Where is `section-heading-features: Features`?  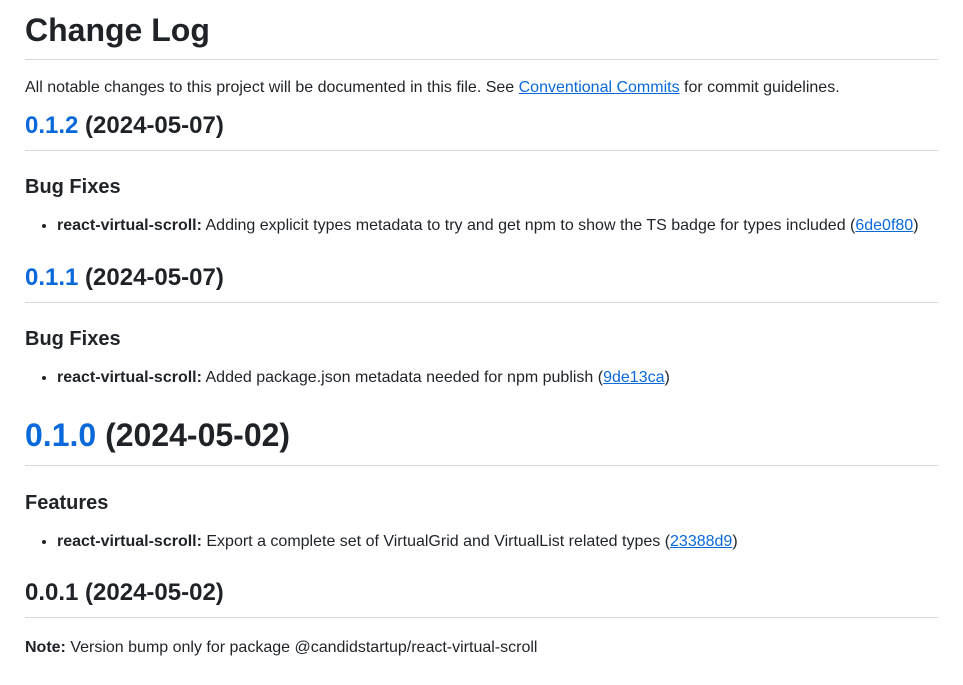 section-heading-features: Features is located at coordinates (67, 503).